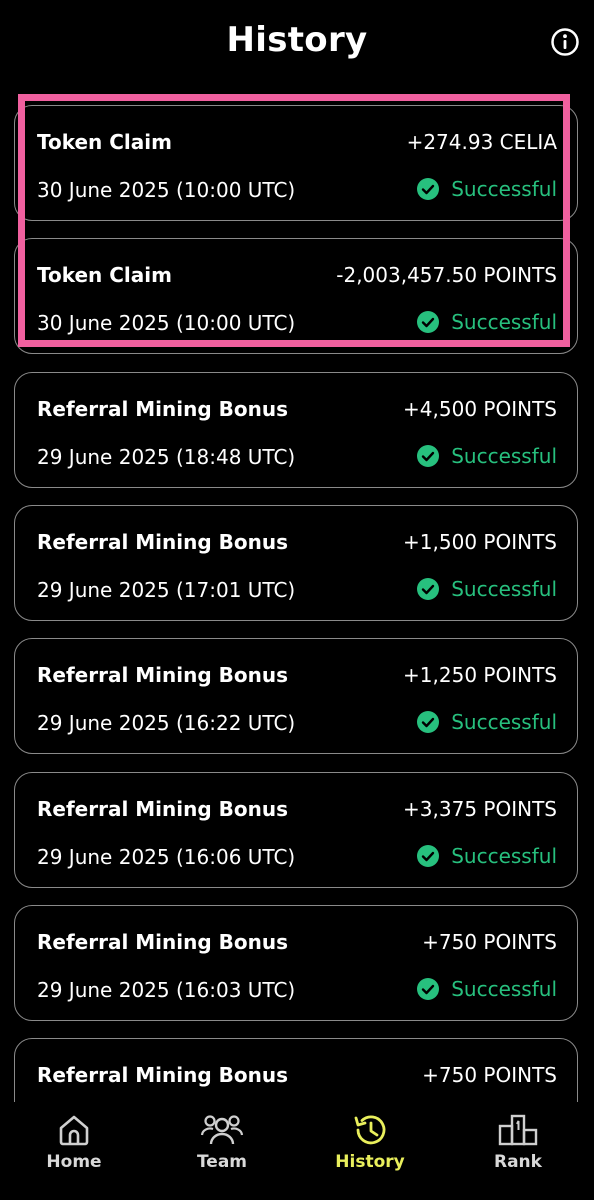 Image resolution: width=594 pixels, height=1200 pixels. What do you see at coordinates (480, 675) in the screenshot?
I see `transaction-amount: +1,250 POINTS` at bounding box center [480, 675].